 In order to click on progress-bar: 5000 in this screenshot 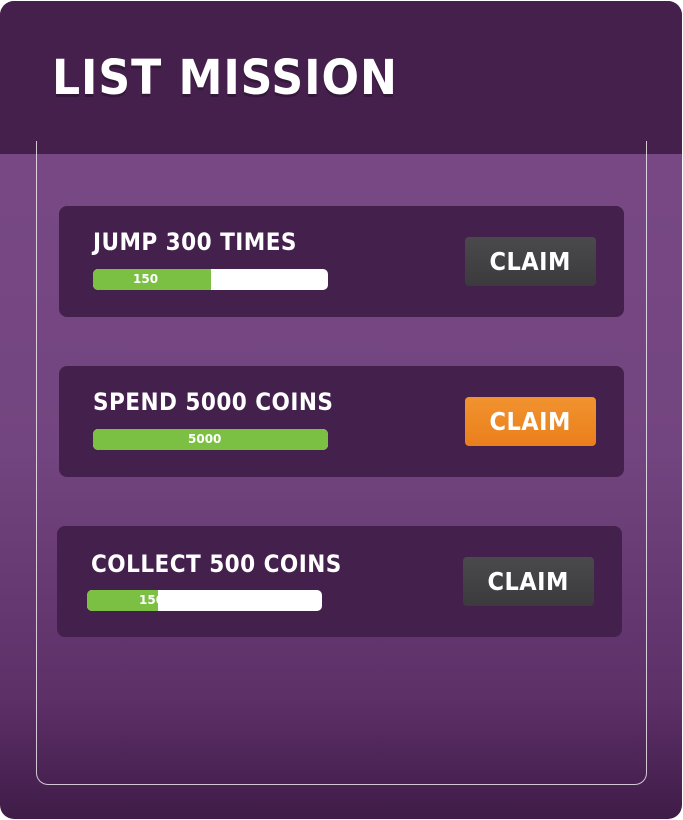, I will do `click(210, 439)`.